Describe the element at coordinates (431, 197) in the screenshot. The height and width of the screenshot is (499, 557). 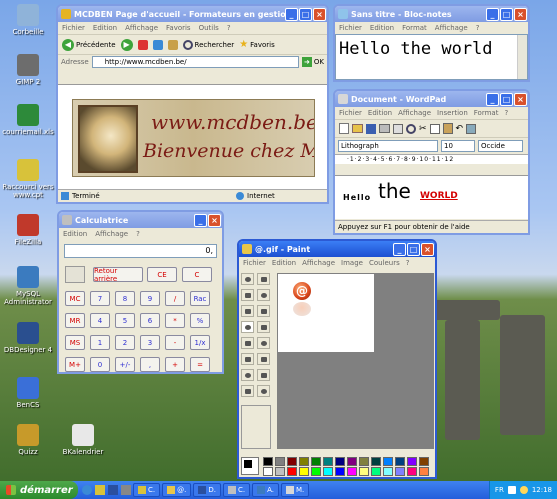
I see `wordpad-document: Hello the WORLD` at that location.